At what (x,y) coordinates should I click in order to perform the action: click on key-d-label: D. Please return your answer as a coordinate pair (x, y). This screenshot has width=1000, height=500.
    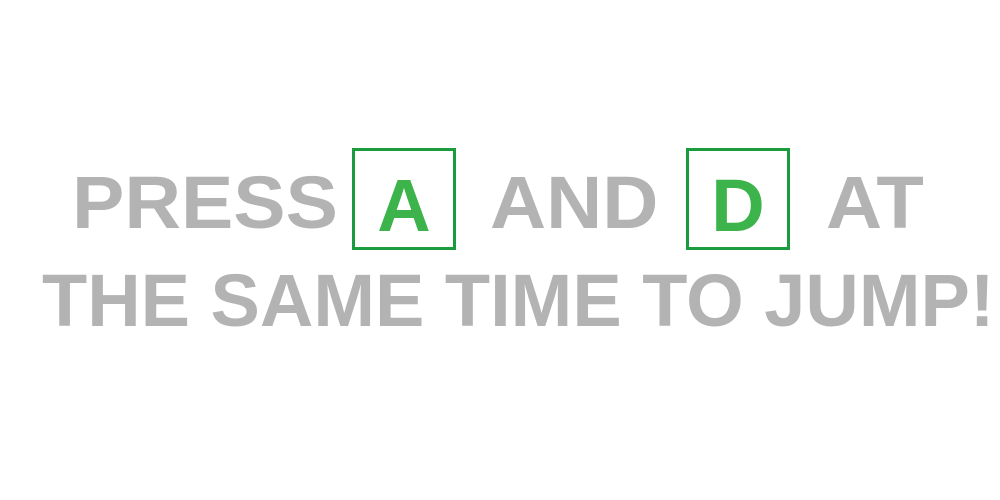
    Looking at the image, I should click on (738, 205).